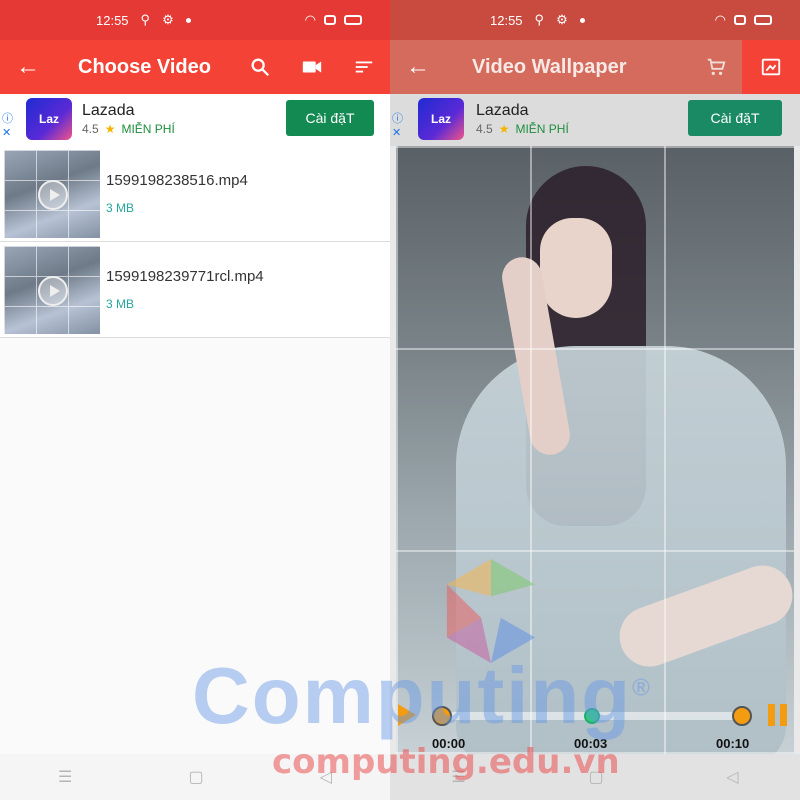 The width and height of the screenshot is (800, 800). I want to click on sort-icon, so click(364, 67).